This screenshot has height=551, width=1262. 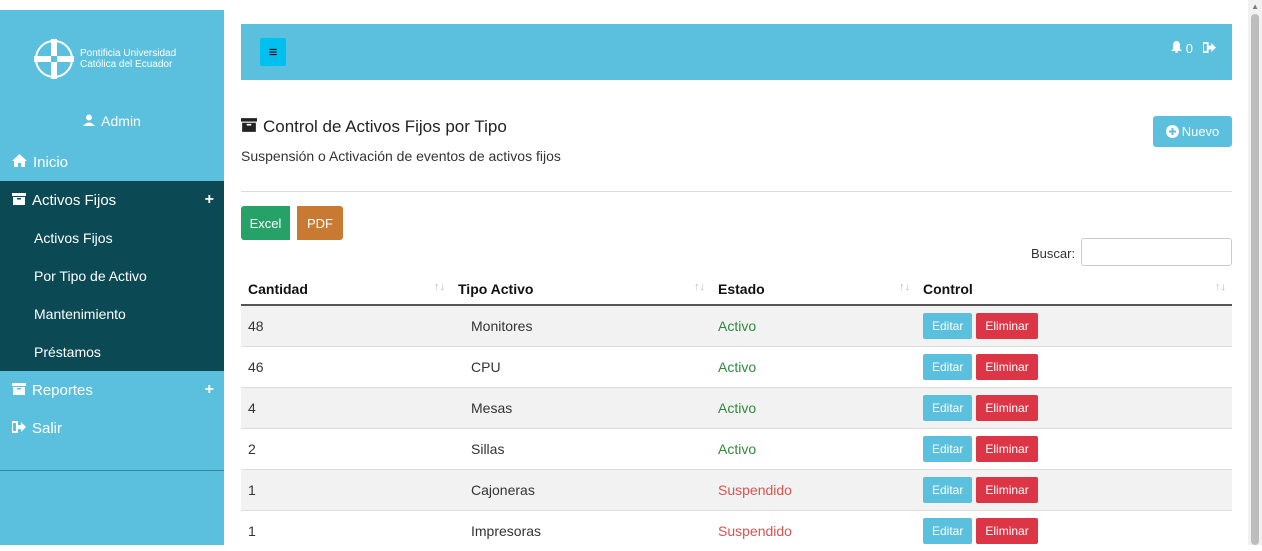 What do you see at coordinates (346, 325) in the screenshot?
I see `cell-cantidad: 48` at bounding box center [346, 325].